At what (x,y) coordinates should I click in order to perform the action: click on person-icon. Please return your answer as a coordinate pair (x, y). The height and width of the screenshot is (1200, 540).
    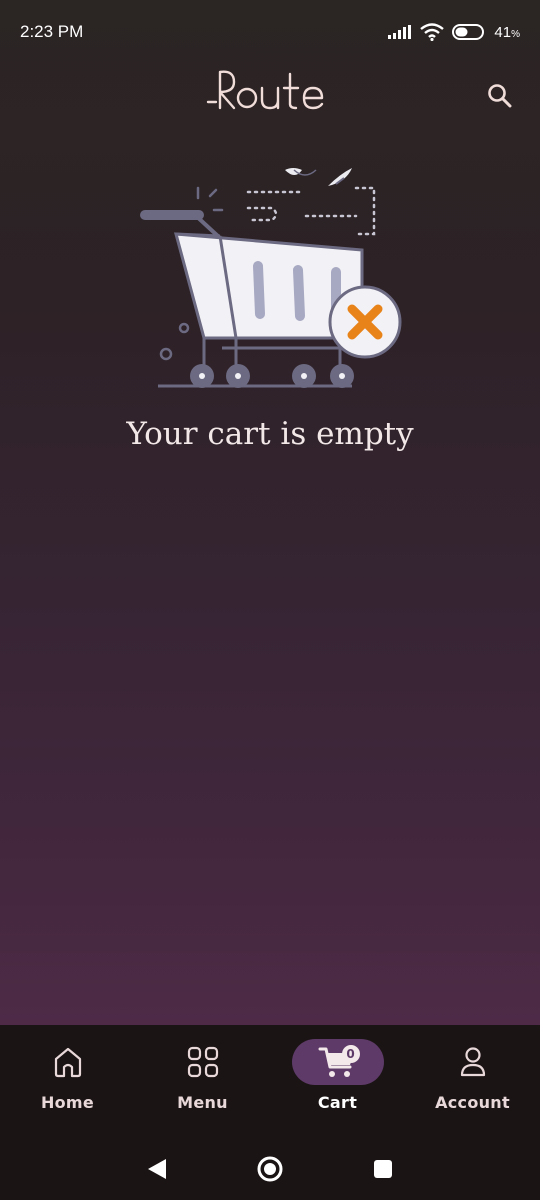
    Looking at the image, I should click on (472, 1062).